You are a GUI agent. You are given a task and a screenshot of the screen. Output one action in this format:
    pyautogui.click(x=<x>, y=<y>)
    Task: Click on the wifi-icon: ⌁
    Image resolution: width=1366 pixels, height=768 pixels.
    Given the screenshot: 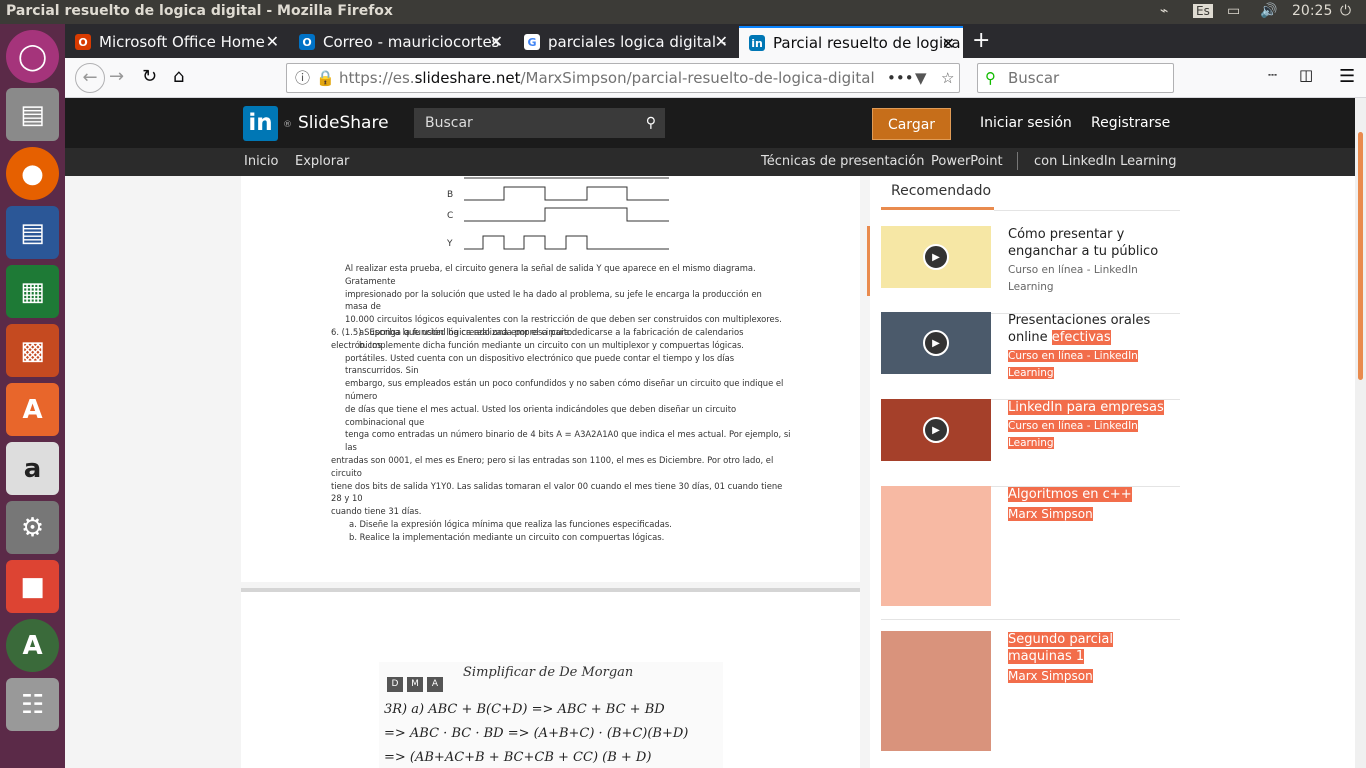 What is the action you would take?
    pyautogui.click(x=1164, y=11)
    